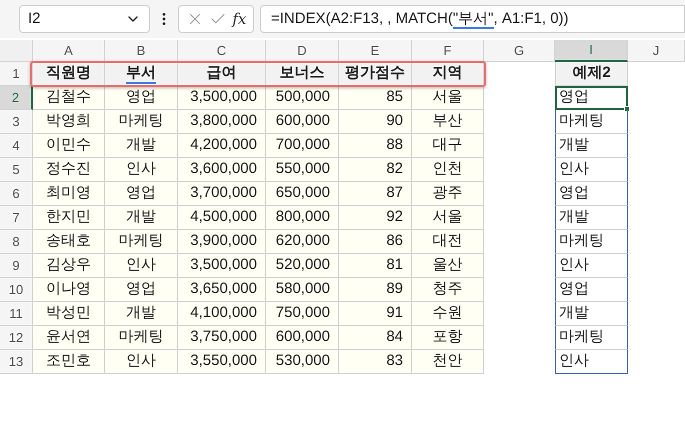  What do you see at coordinates (16, 218) in the screenshot?
I see `row-header: 7` at bounding box center [16, 218].